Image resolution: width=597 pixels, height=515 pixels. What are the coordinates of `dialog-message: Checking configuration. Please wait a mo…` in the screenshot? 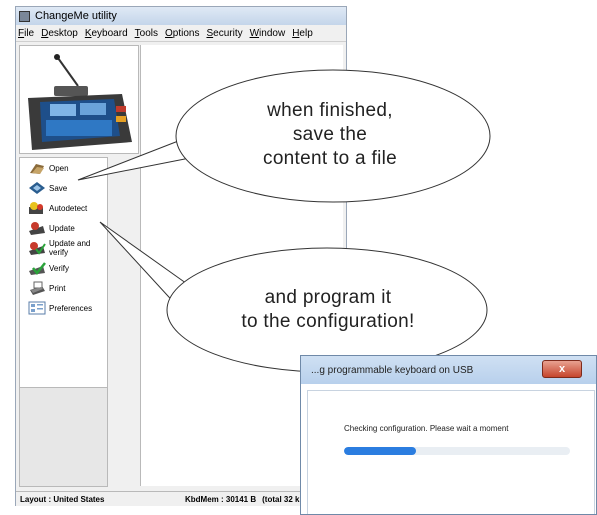 It's located at (426, 428).